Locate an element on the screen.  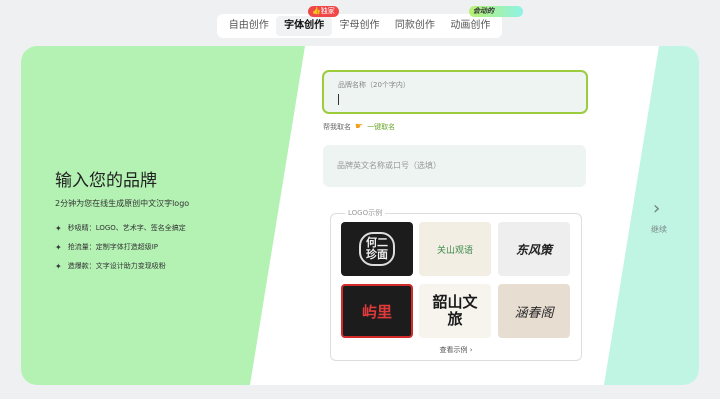
animated-badge: 会动的 is located at coordinates (496, 11).